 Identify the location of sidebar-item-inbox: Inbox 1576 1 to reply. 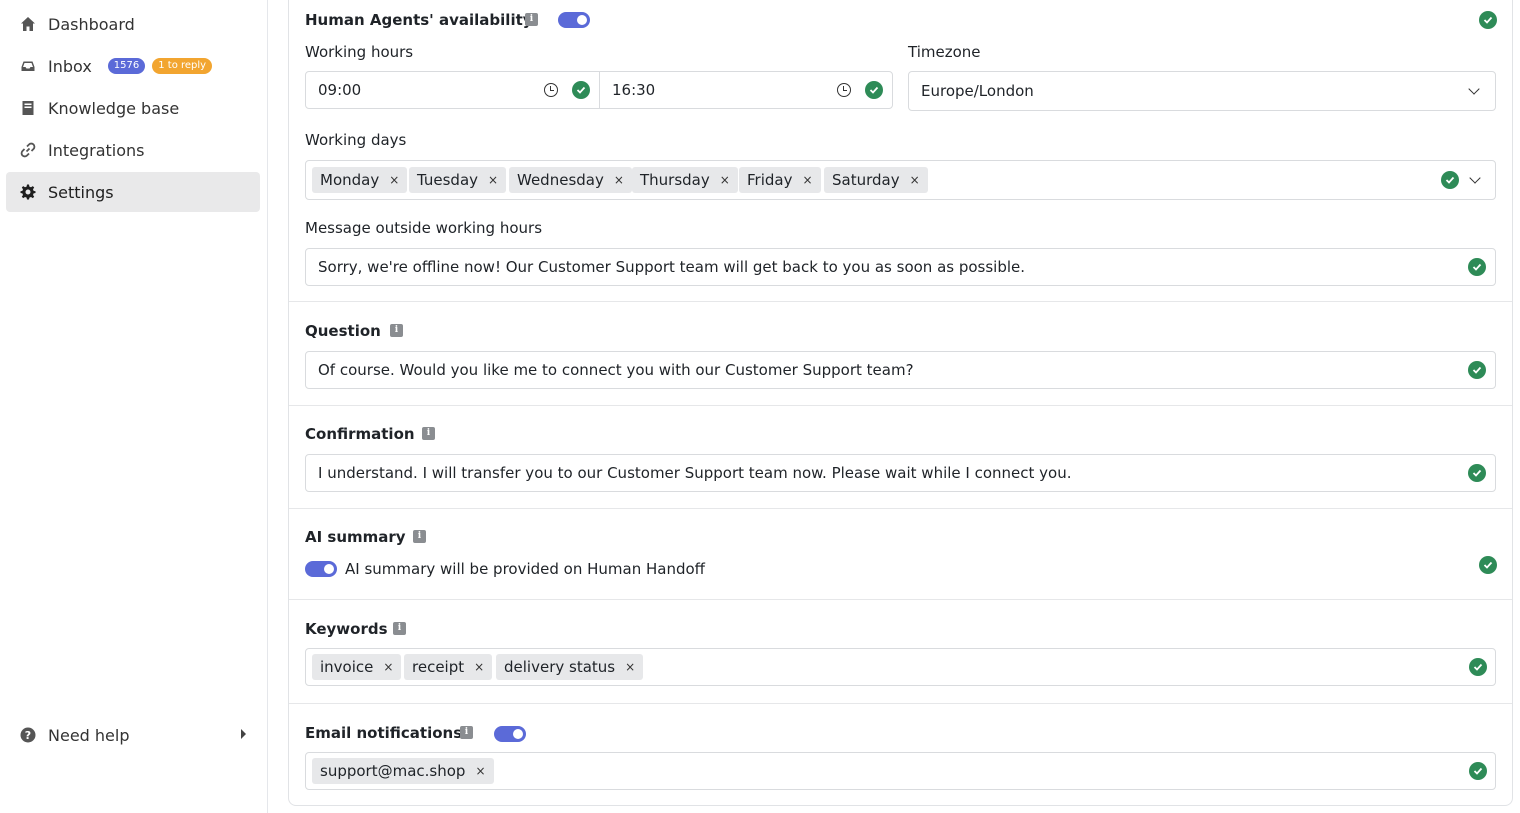
(133, 66).